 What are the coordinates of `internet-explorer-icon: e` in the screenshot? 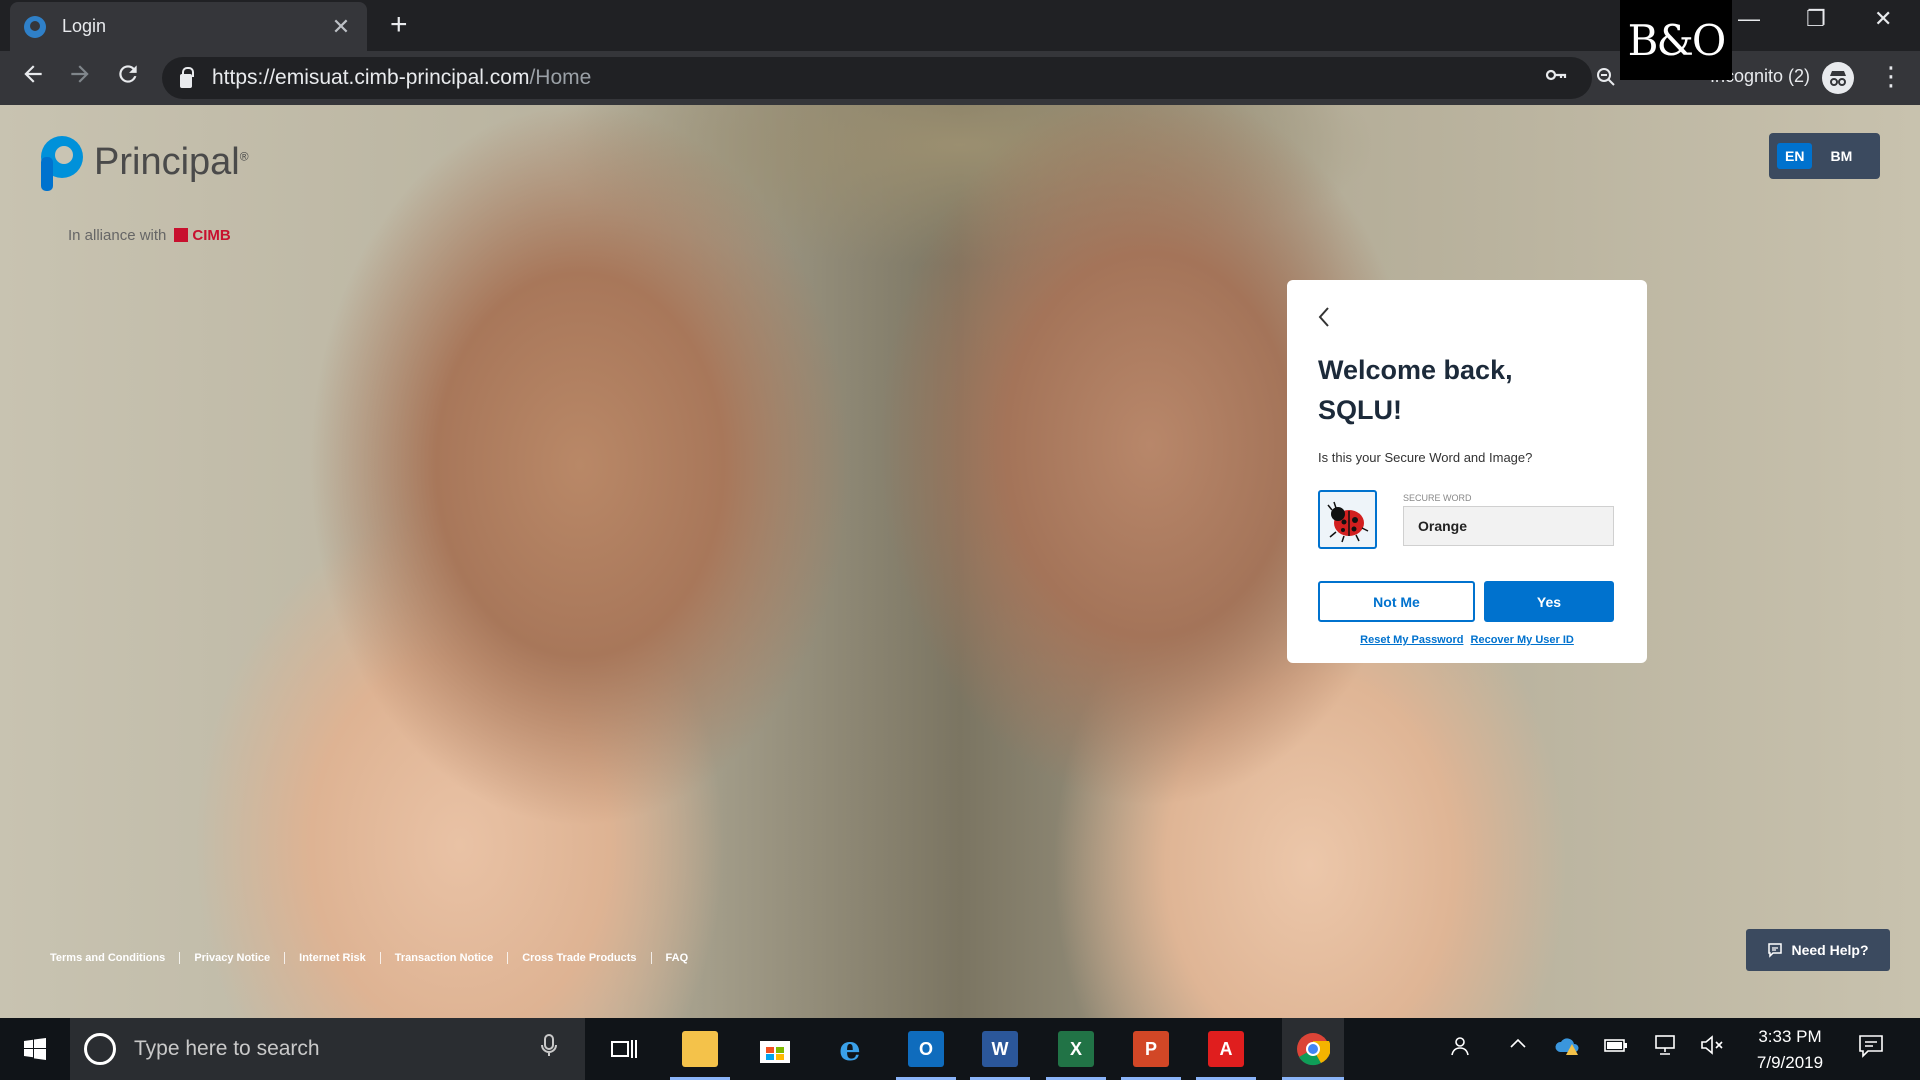 It's located at (850, 1049).